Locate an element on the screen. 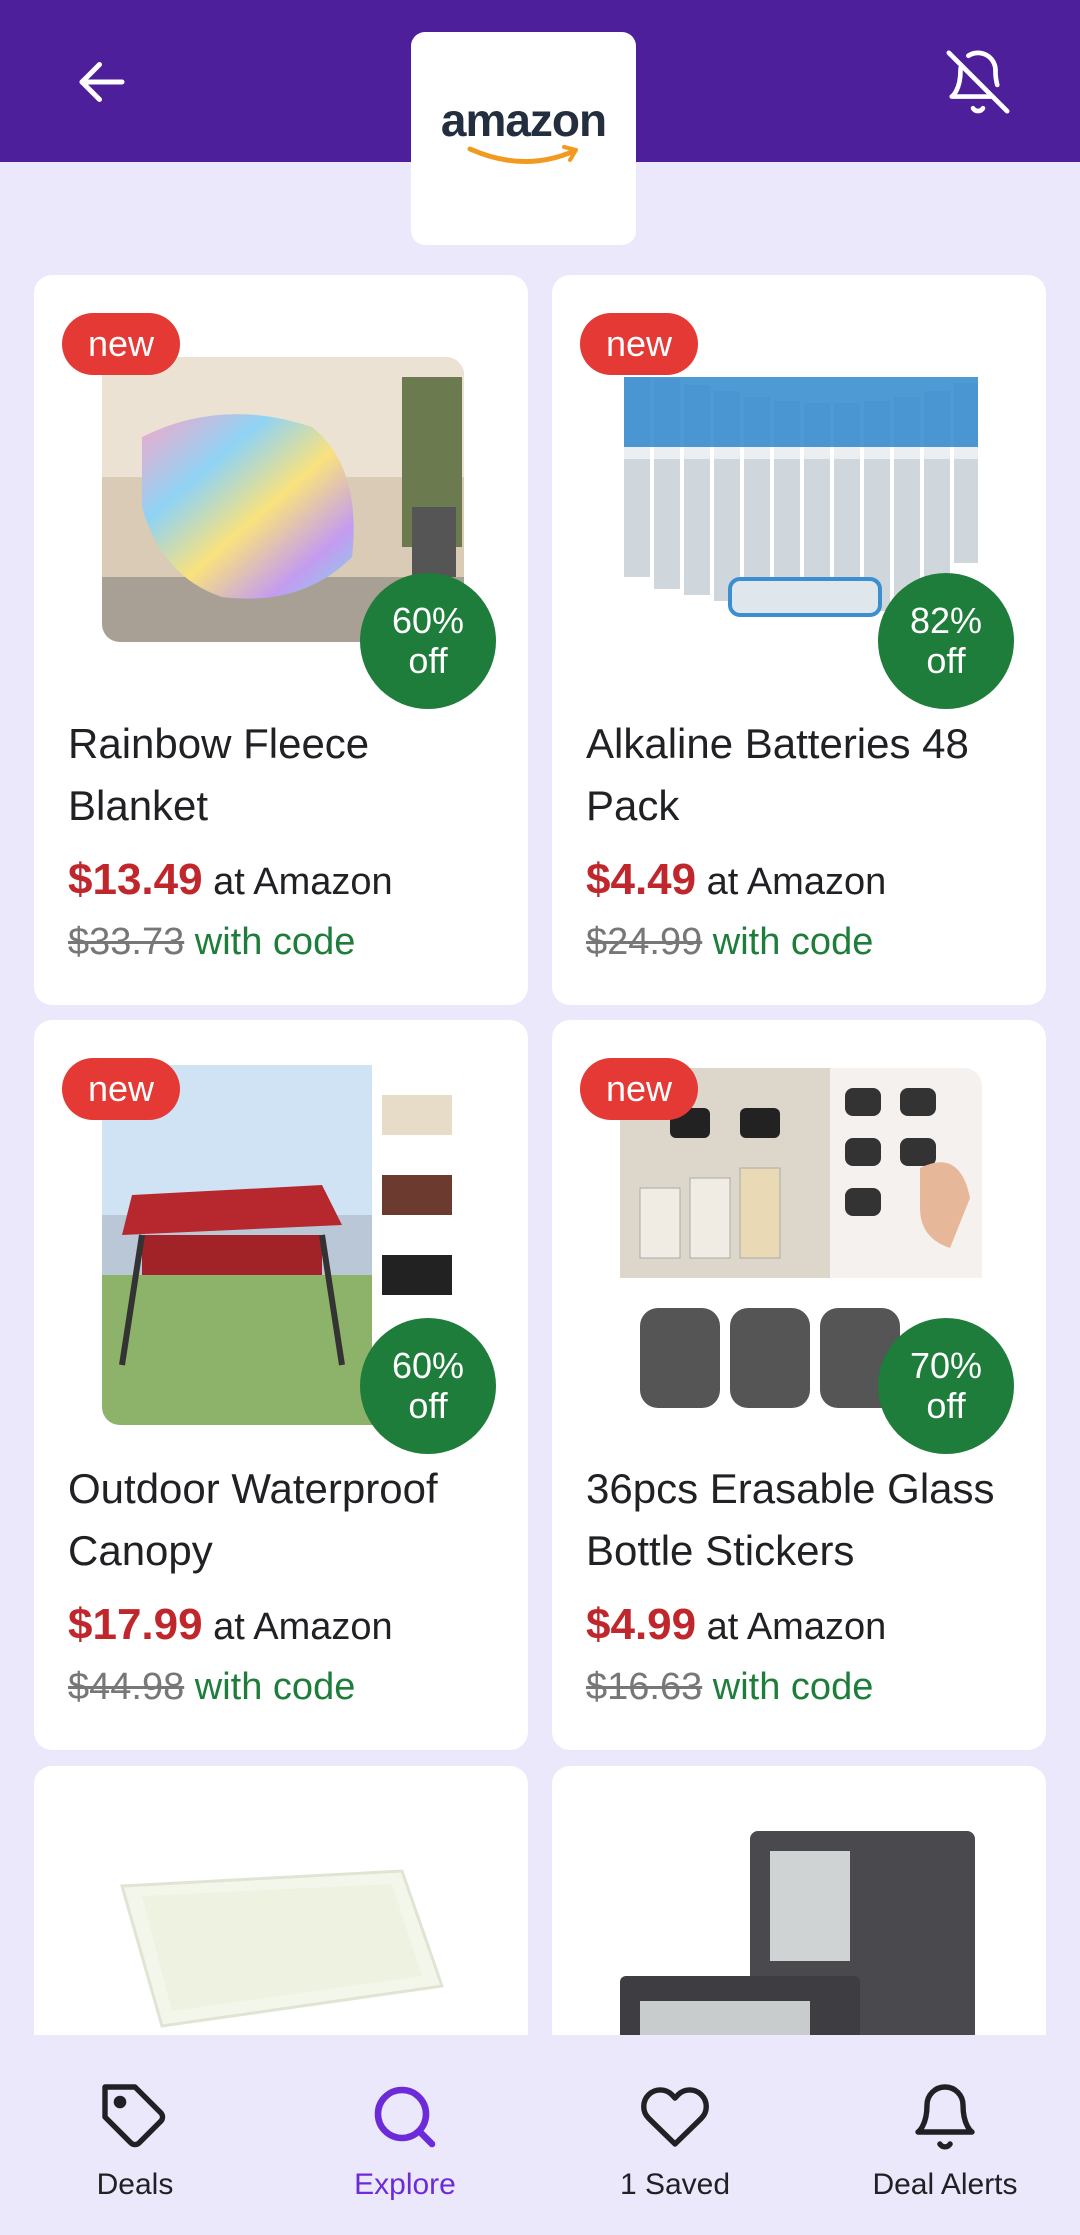 Image resolution: width=1080 pixels, height=2235 pixels. heart-icon is located at coordinates (675, 2117).